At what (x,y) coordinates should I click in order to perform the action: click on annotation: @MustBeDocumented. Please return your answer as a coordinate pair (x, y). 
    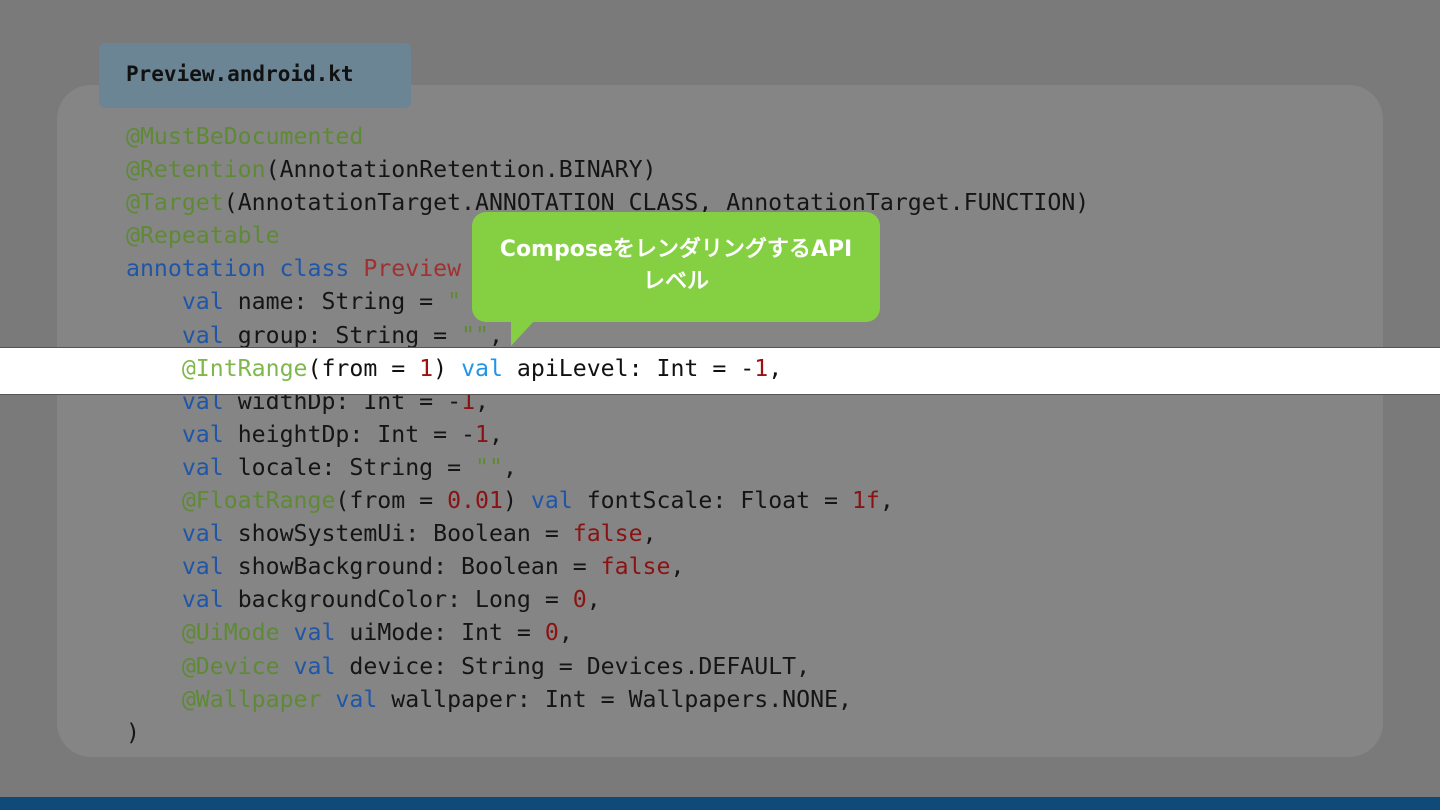
    Looking at the image, I should click on (245, 136).